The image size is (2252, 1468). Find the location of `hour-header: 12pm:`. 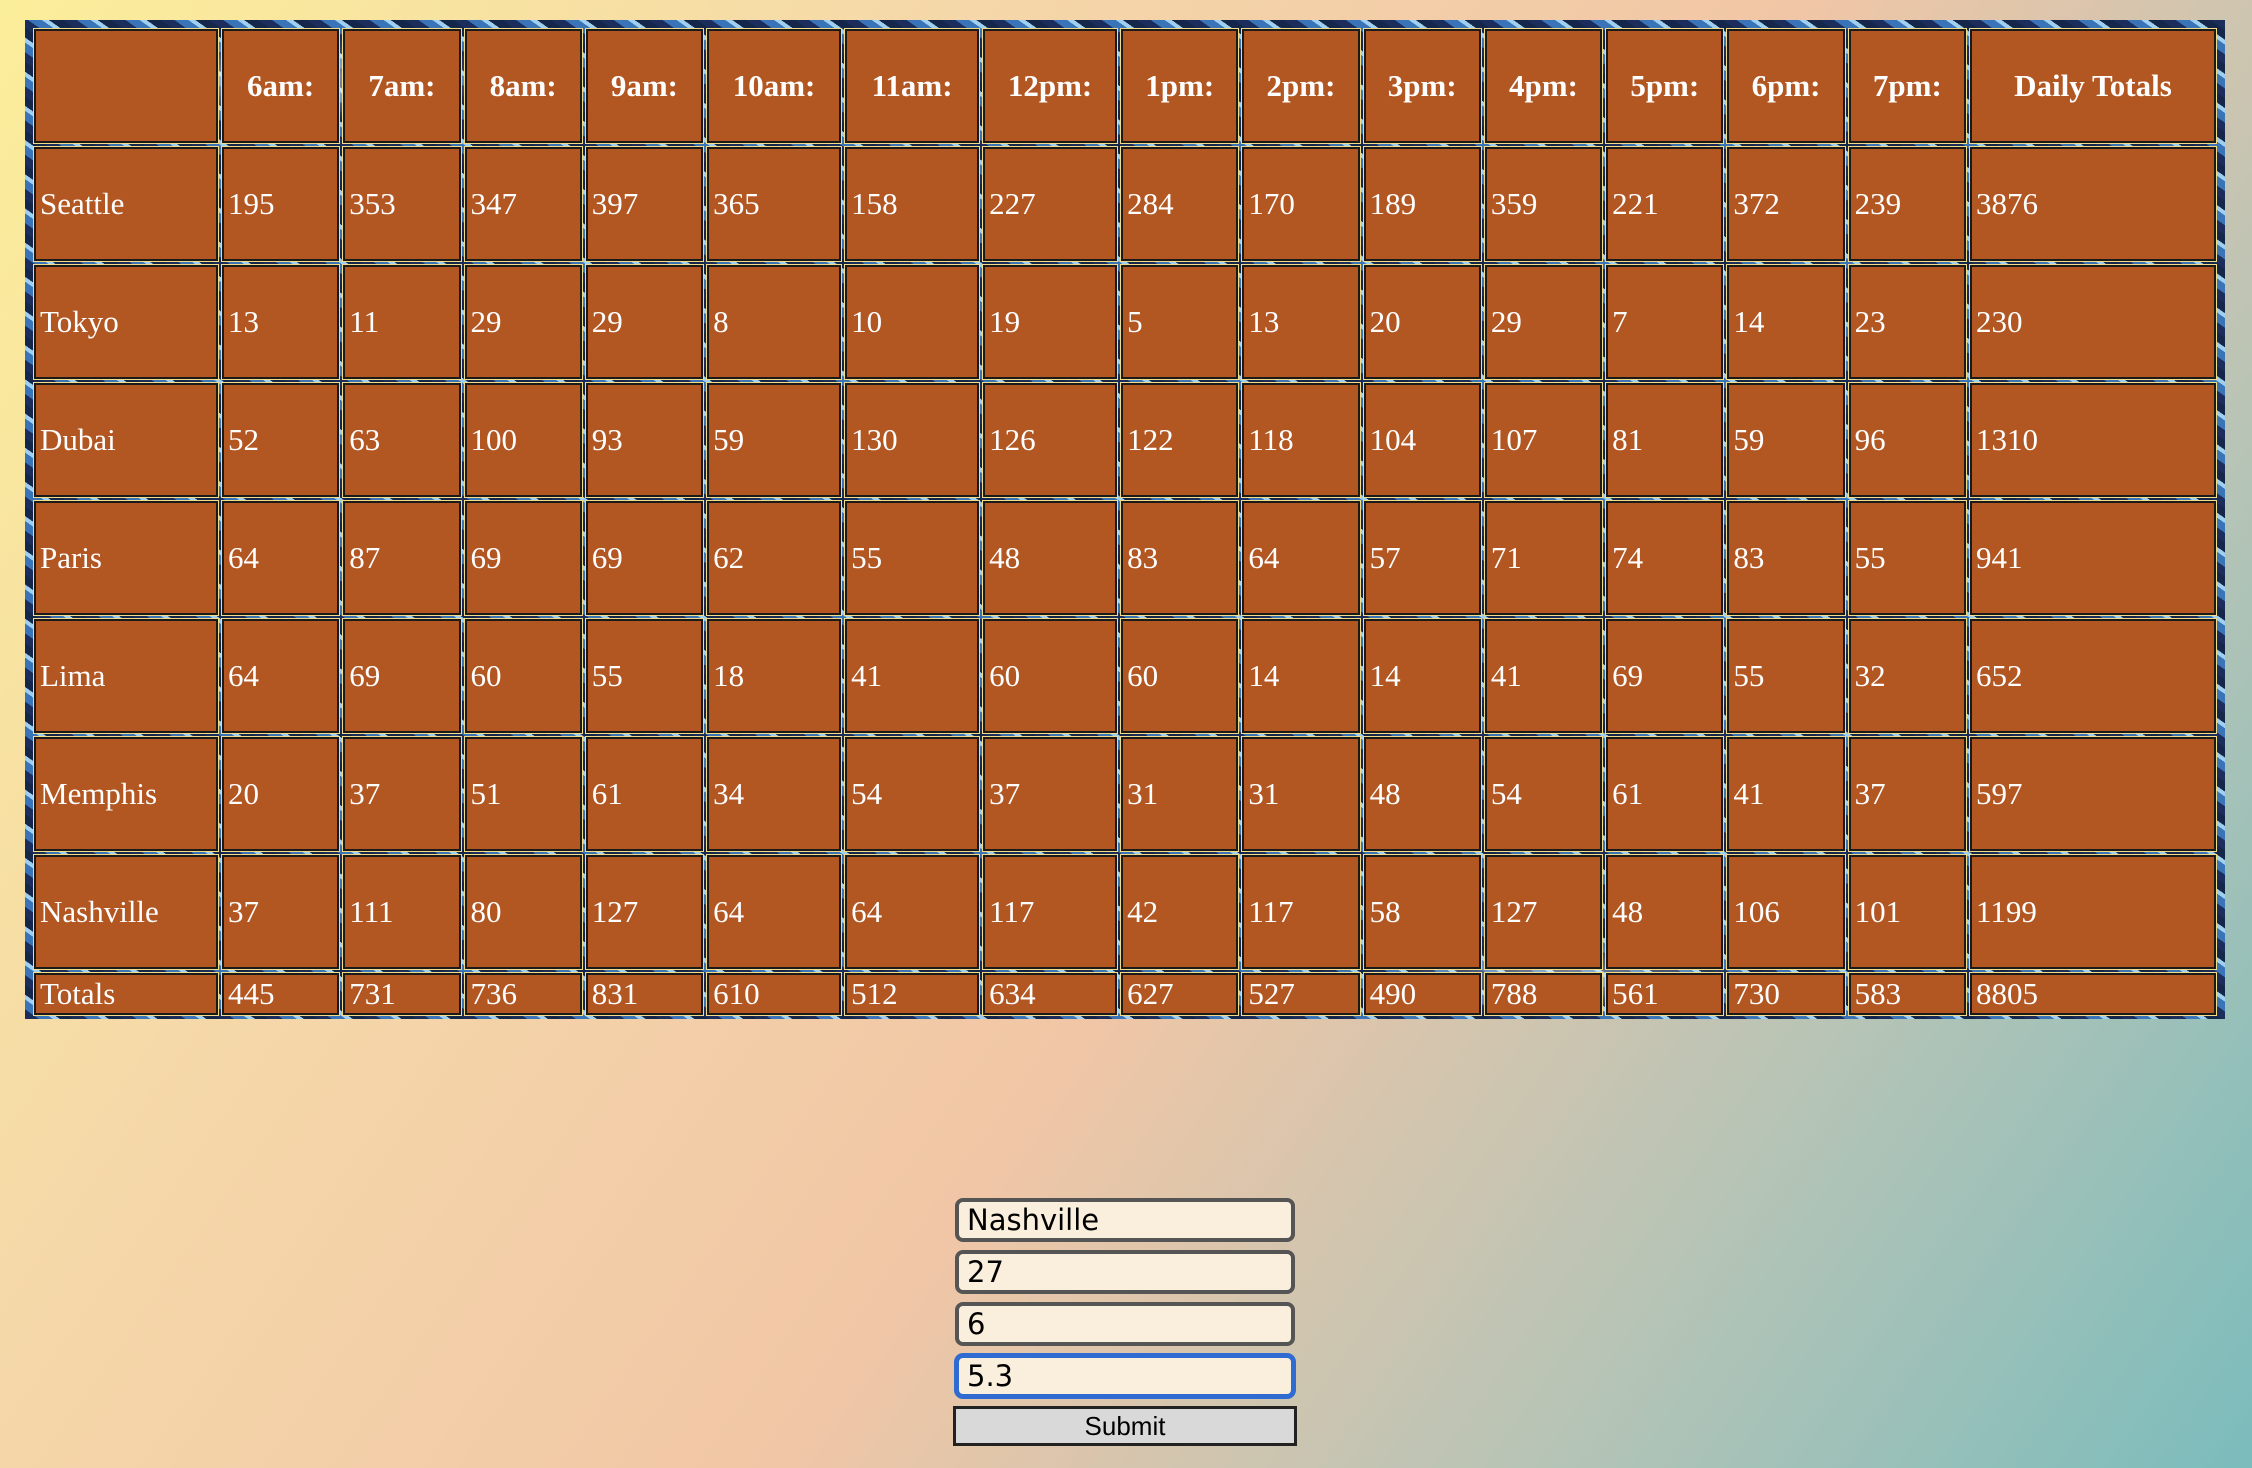

hour-header: 12pm: is located at coordinates (1050, 86).